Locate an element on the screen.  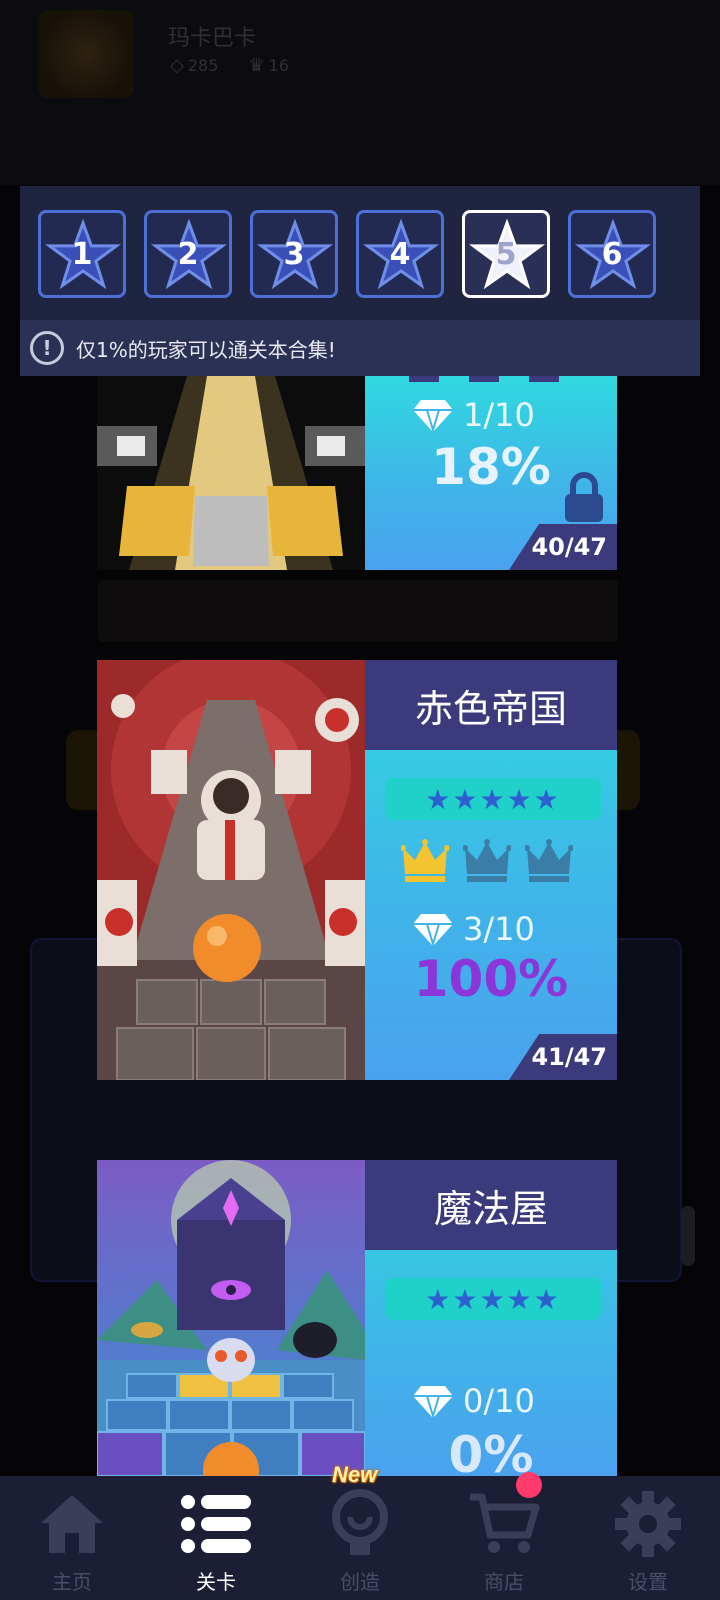
gem-progress: 1/10 is located at coordinates (474, 415).